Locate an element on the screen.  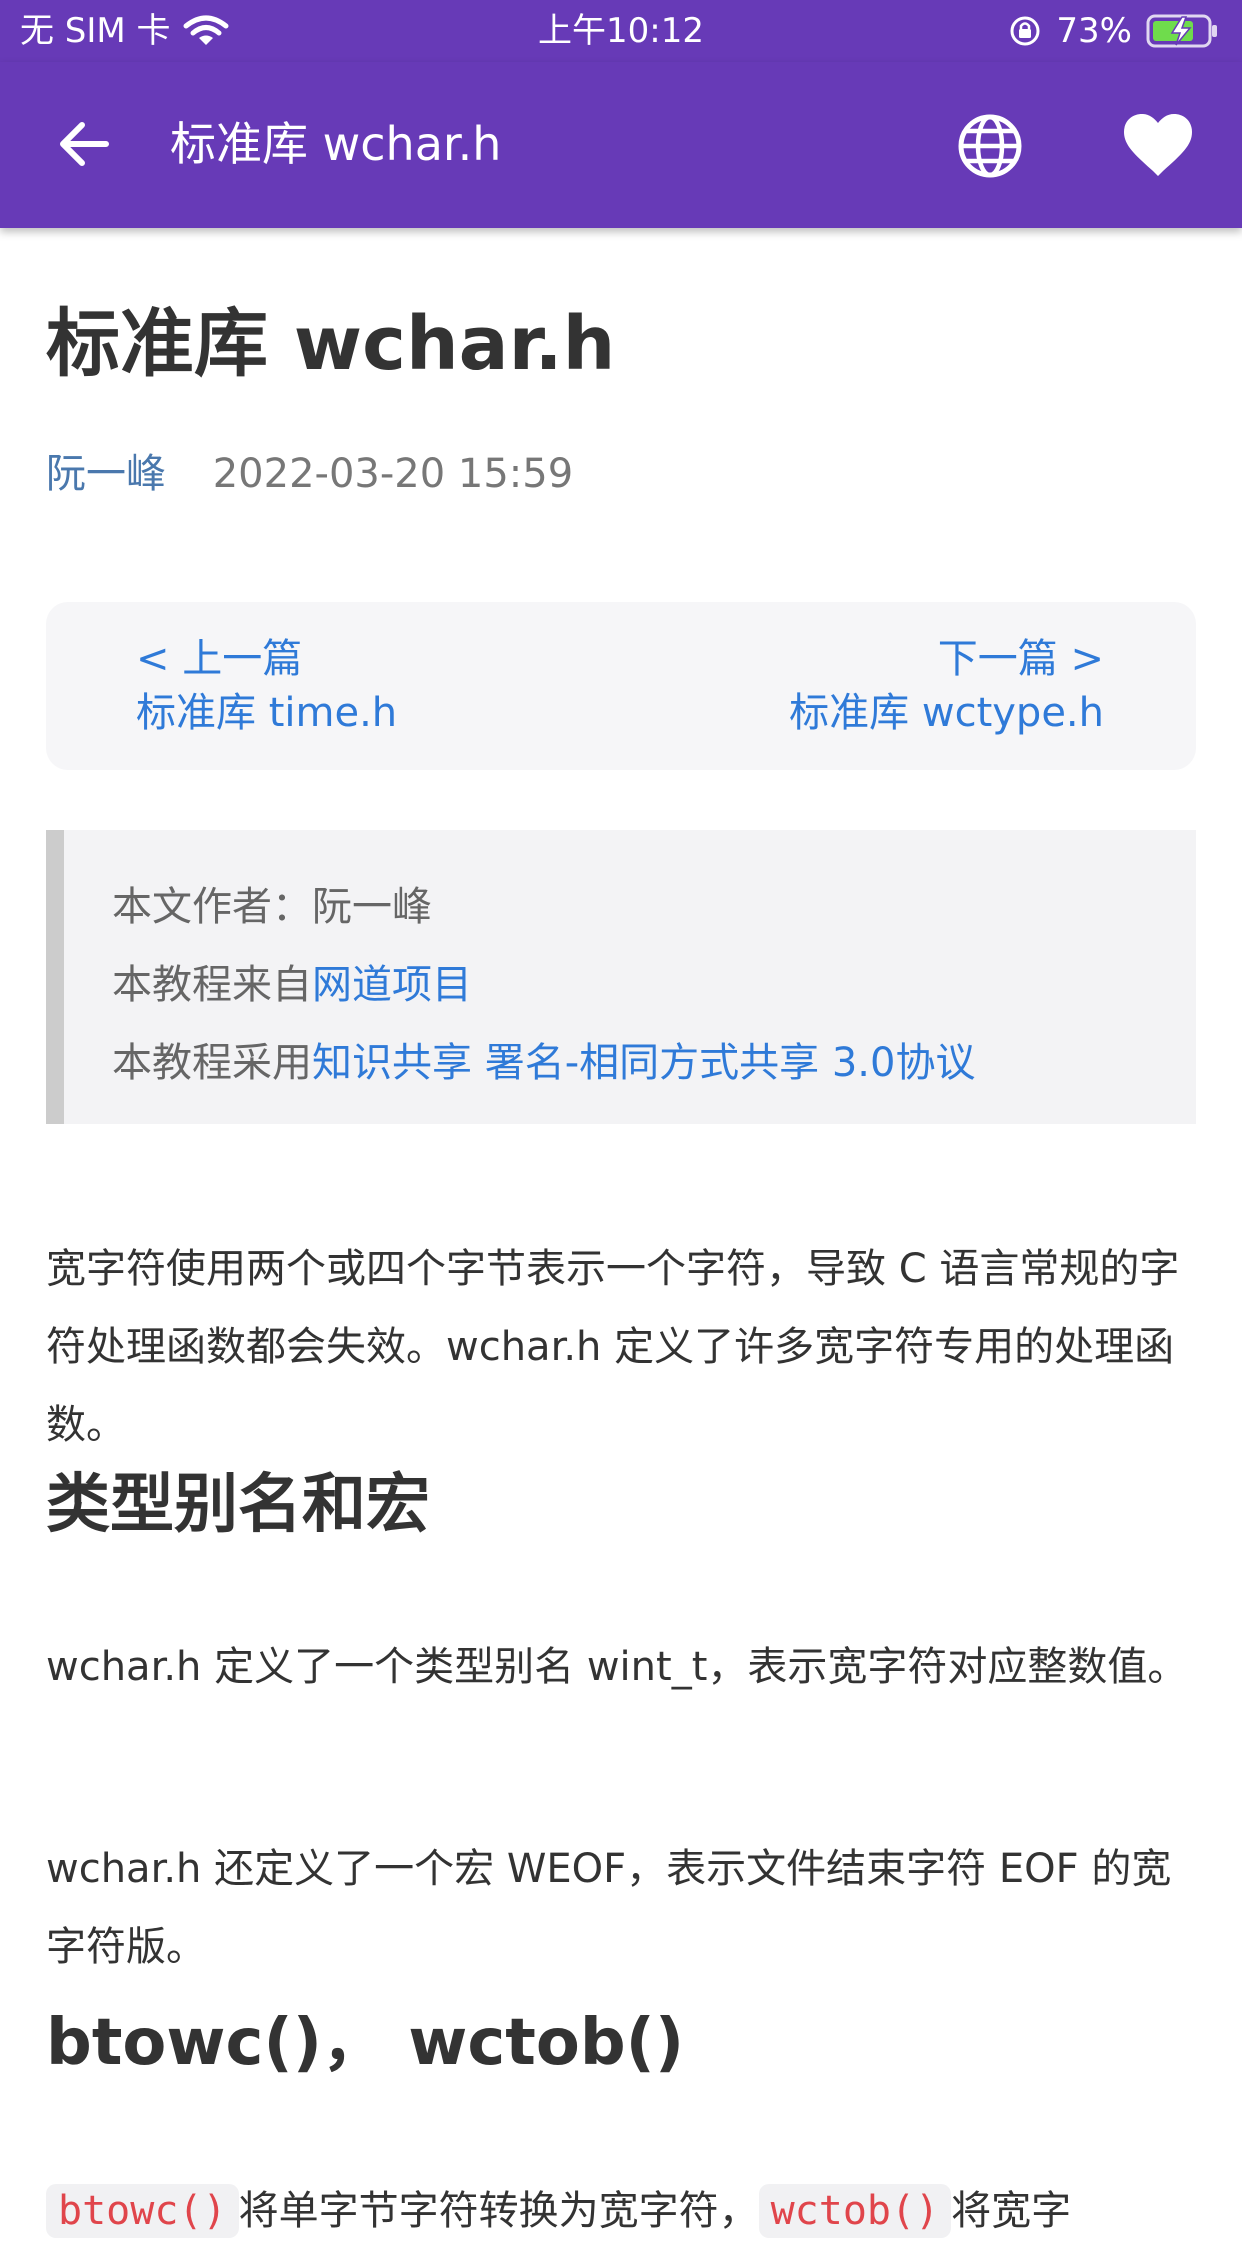
article-meta: 阮一峰 2022-03-20 15:59 is located at coordinates (309, 474).